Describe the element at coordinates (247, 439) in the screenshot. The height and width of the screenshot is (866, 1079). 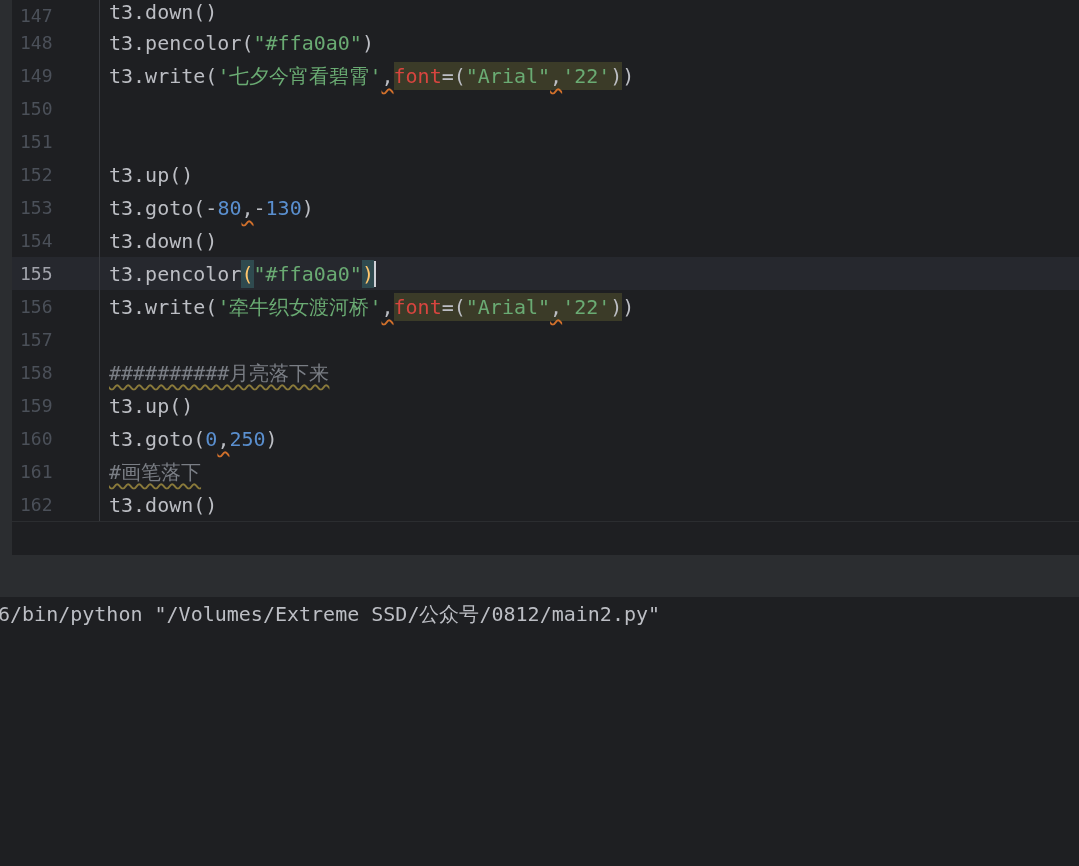
I see `number-literal: 250` at that location.